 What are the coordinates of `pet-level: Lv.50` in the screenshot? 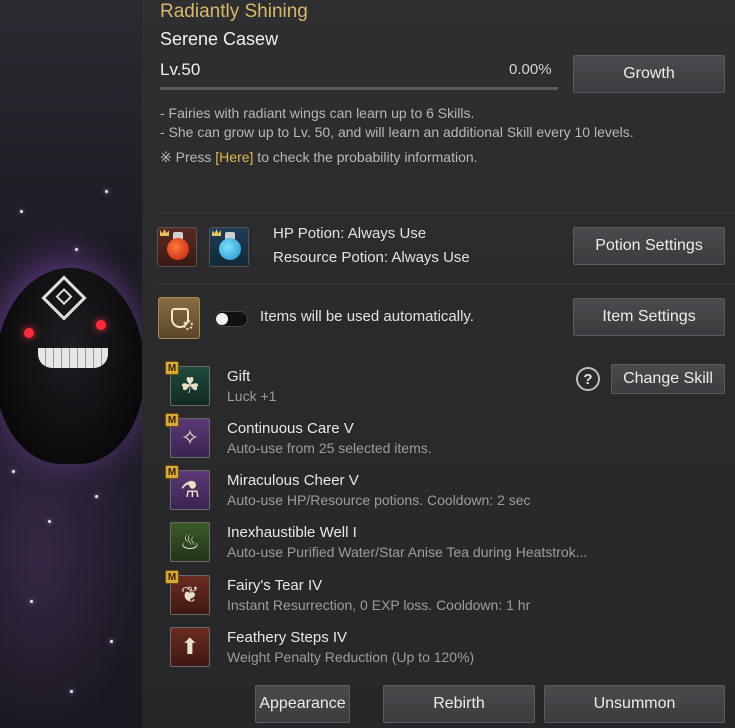 It's located at (180, 69).